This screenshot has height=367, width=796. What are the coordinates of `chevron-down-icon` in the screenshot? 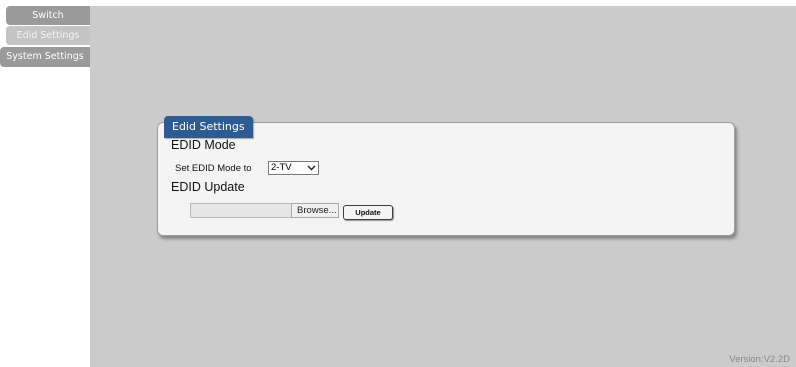 It's located at (311, 169).